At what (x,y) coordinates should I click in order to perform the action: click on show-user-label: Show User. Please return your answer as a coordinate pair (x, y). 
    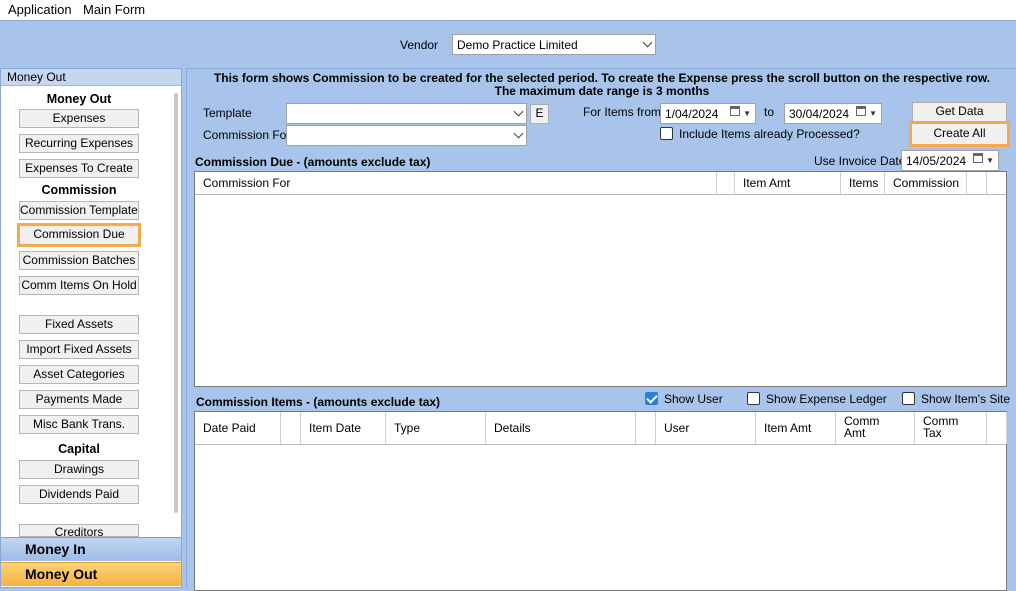
    Looking at the image, I should click on (693, 399).